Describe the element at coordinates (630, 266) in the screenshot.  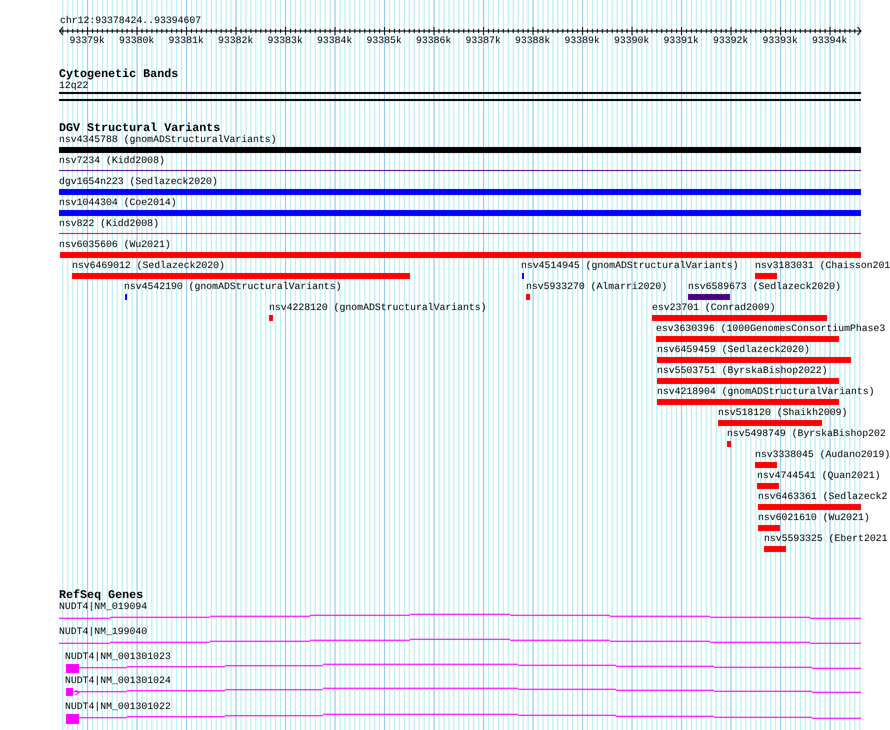
I see `variant-label: nsv4514945 (gnomADStructuralVariants)` at that location.